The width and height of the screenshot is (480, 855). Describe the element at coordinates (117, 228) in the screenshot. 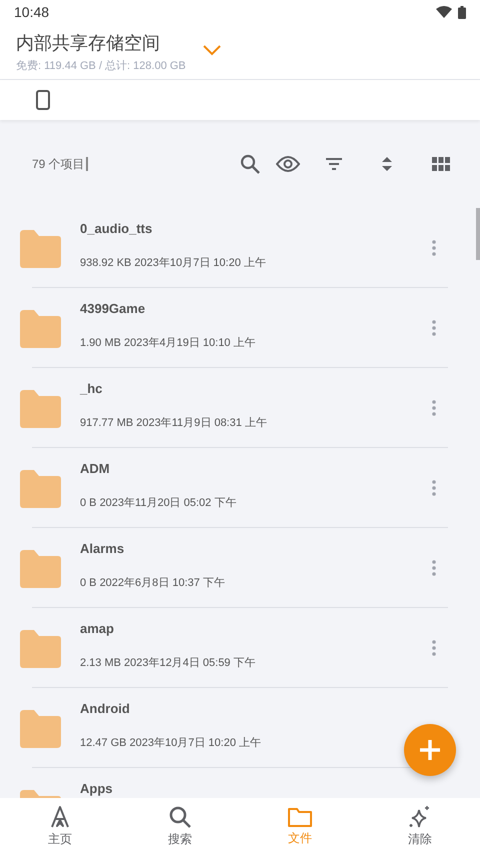

I see `file-name: 0_audio_tts` at that location.